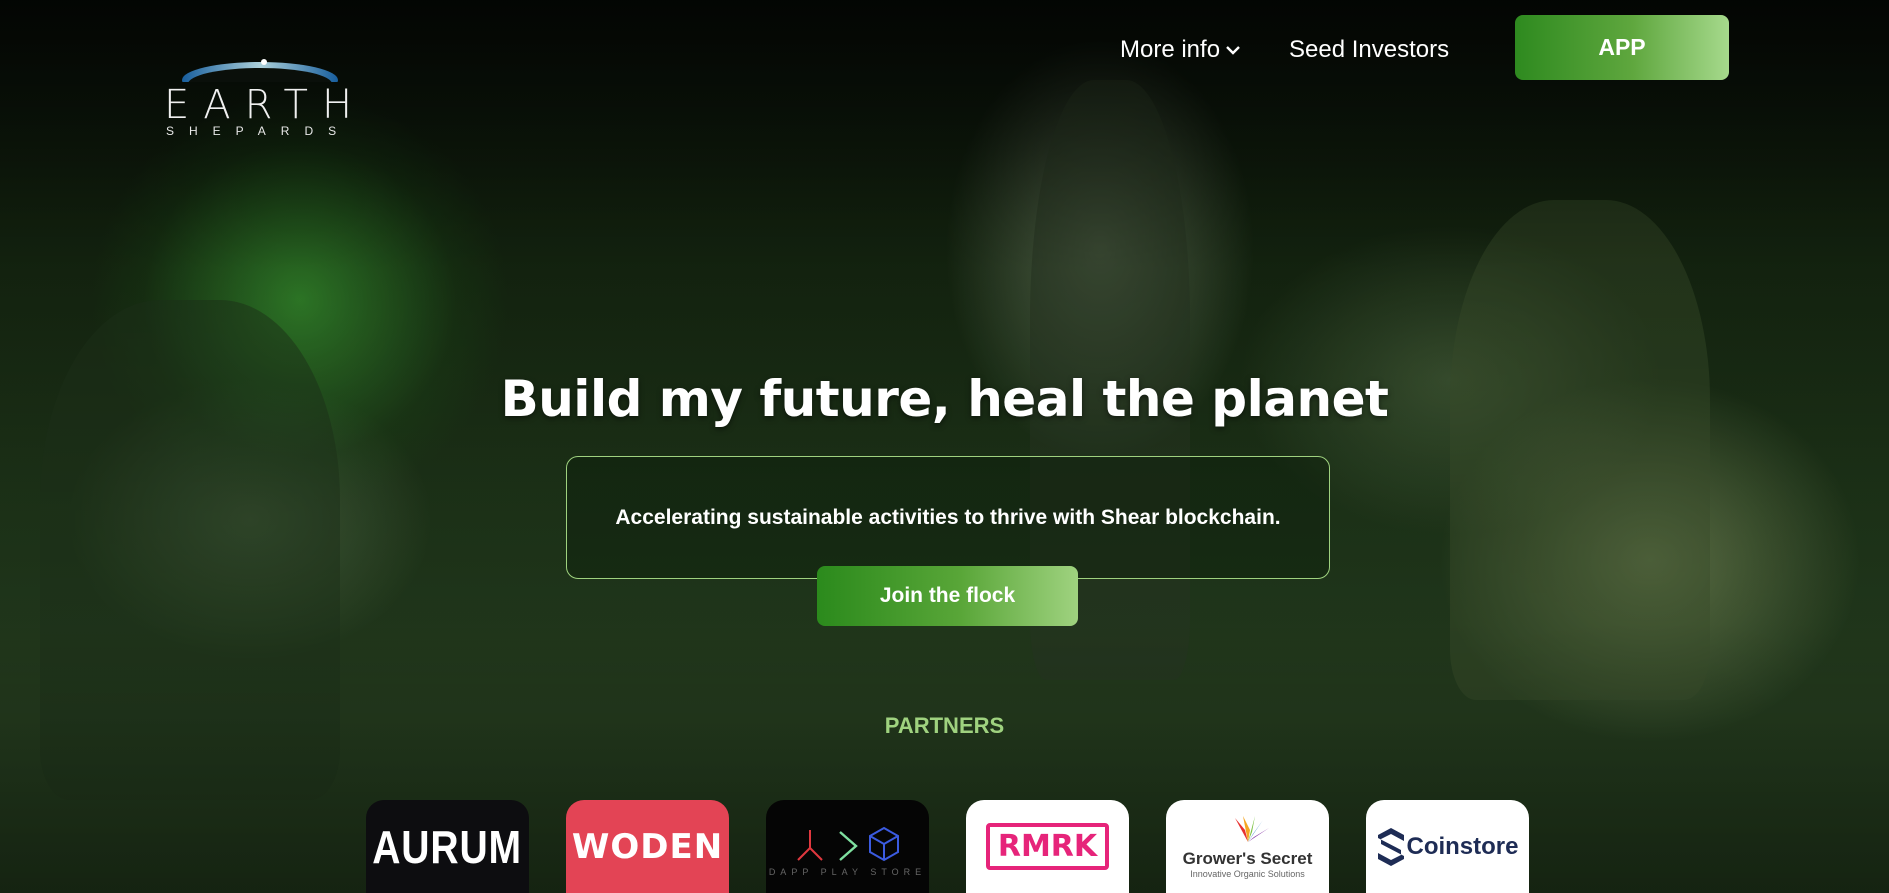  I want to click on partner-woden: WODEN, so click(647, 846).